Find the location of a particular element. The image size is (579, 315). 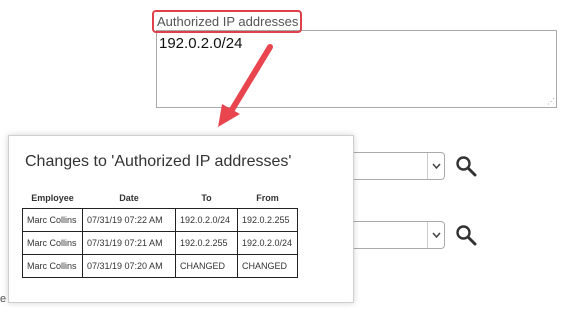

label-highlight-box is located at coordinates (227, 21).